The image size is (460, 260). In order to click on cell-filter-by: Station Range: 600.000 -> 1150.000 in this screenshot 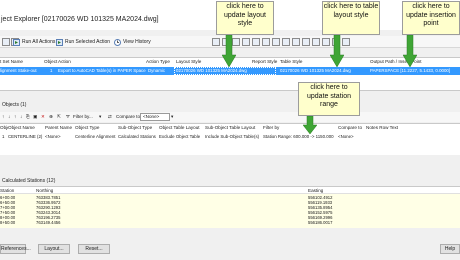, I will do `click(300, 137)`.